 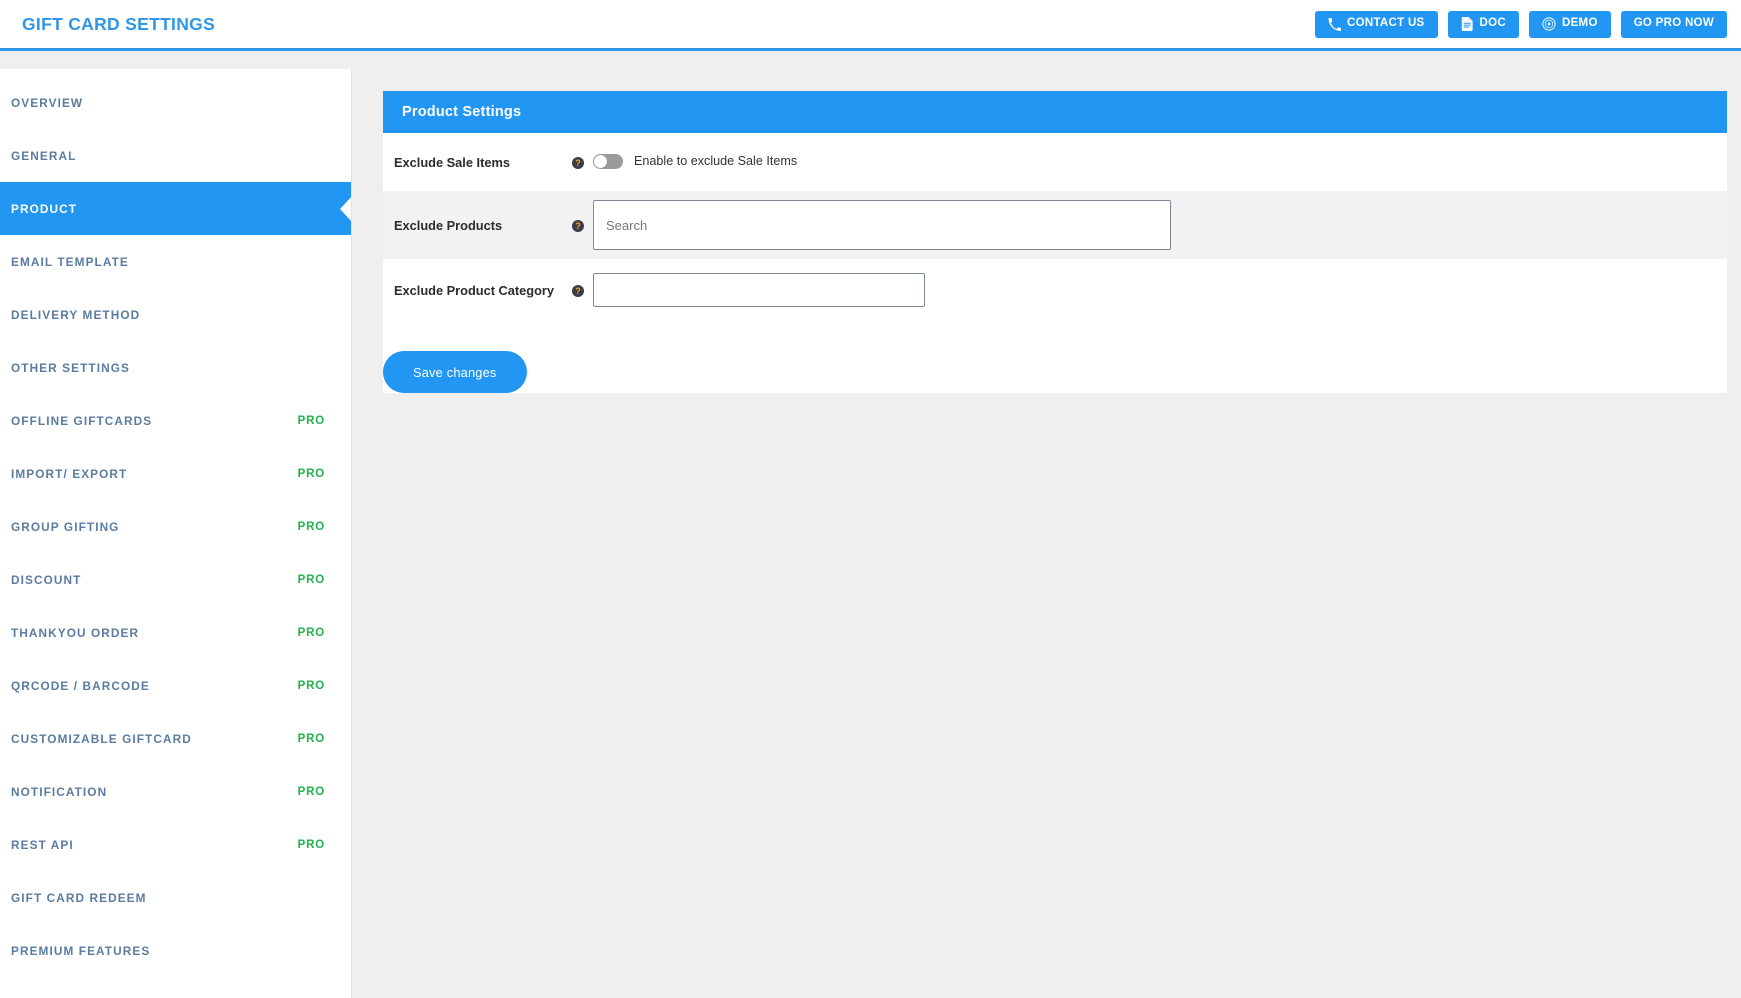 I want to click on sidebar-item-group-gifting: GROUP GIFTING PRO, so click(x=175, y=526).